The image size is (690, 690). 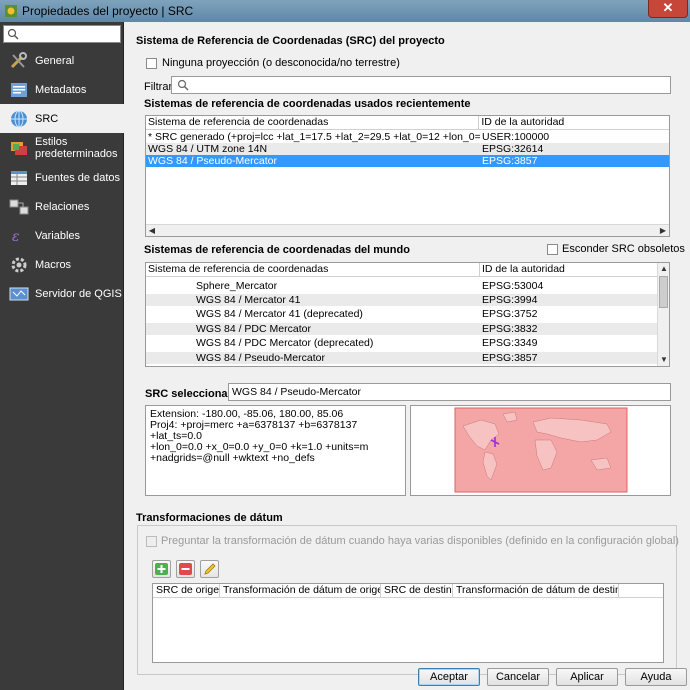 I want to click on table-row: WGS 84 / PDC Mercator EPSG:3832, so click(x=401, y=329).